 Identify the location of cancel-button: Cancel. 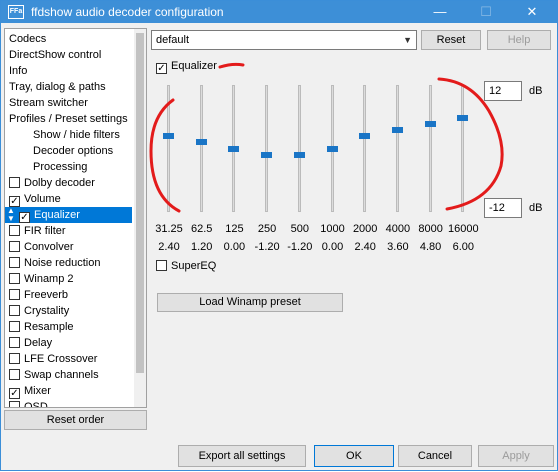
(435, 456).